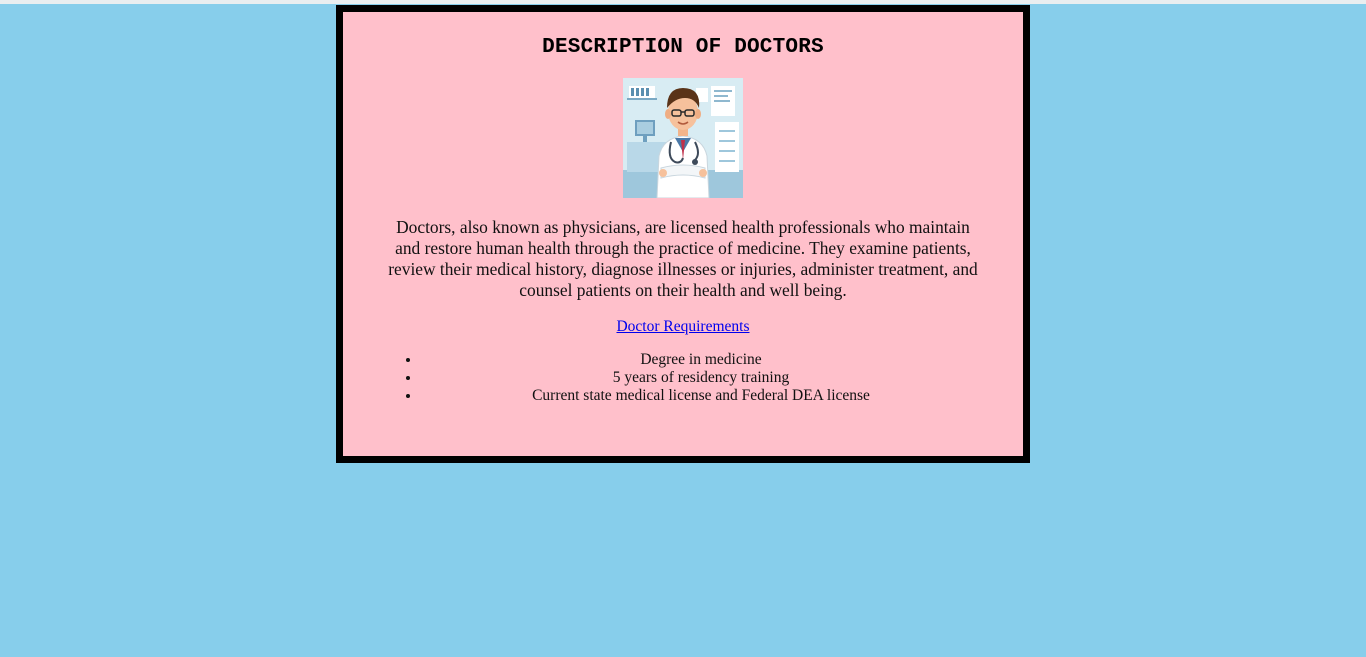  Describe the element at coordinates (701, 378) in the screenshot. I see `list-item: 5 years of residency training` at that location.